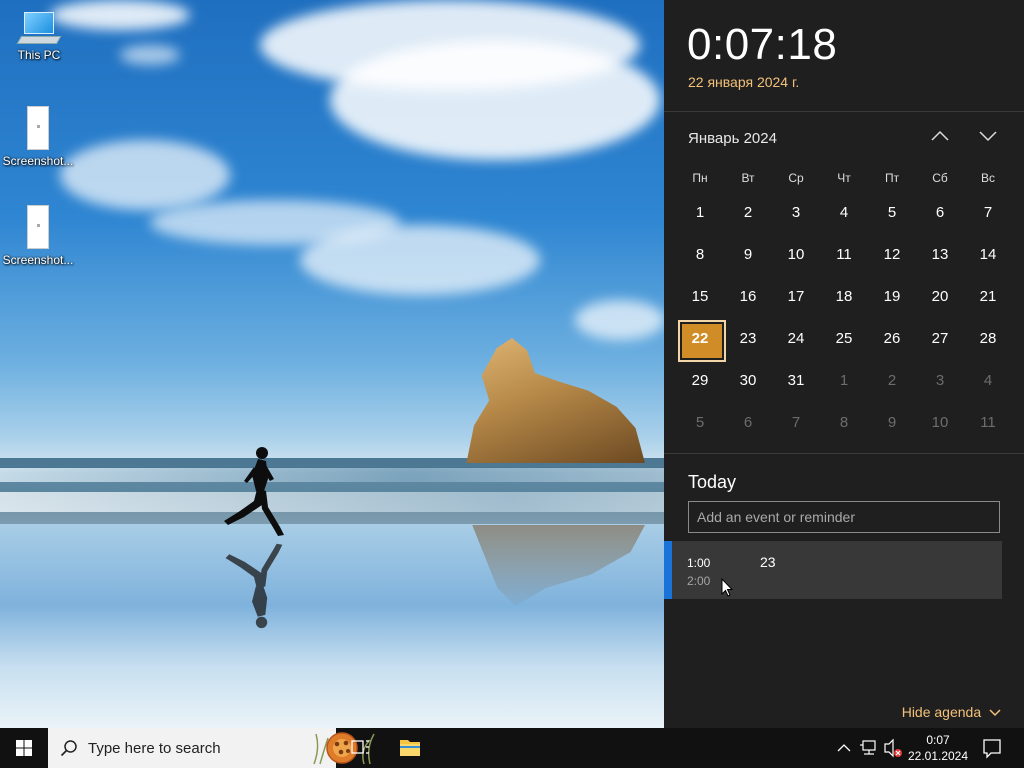 This screenshot has width=1024, height=768. What do you see at coordinates (869, 748) in the screenshot?
I see `network-icon` at bounding box center [869, 748].